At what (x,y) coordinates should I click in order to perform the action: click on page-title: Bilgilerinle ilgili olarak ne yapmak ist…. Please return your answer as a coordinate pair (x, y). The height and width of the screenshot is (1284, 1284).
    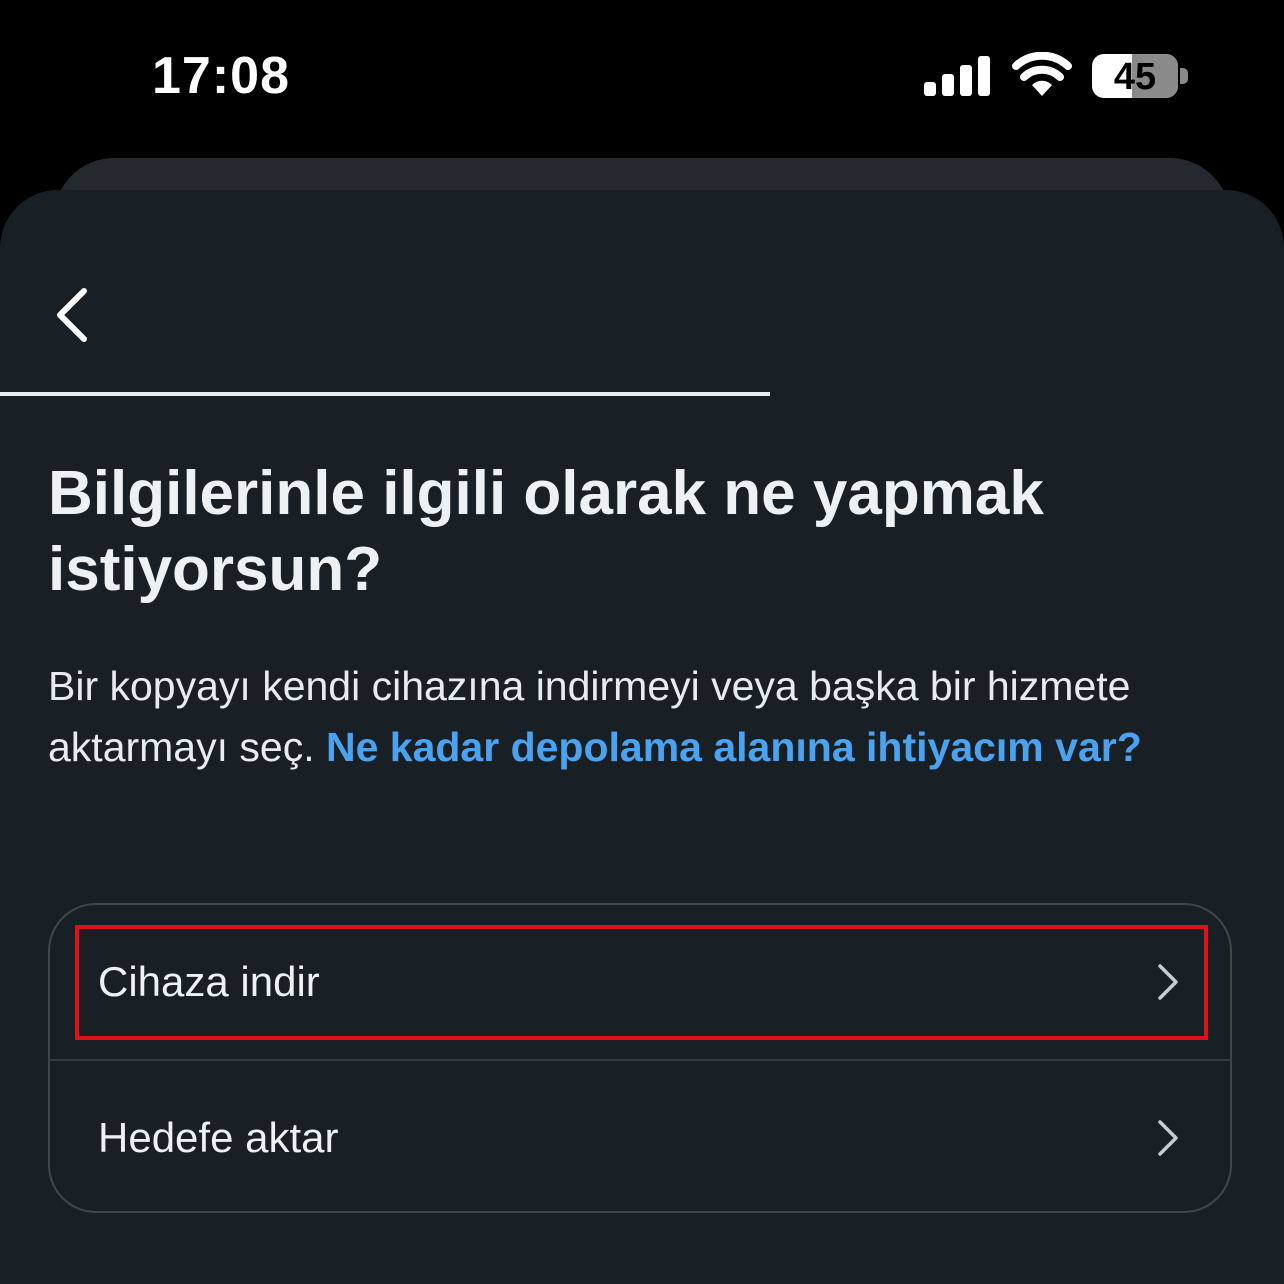
    Looking at the image, I should click on (546, 531).